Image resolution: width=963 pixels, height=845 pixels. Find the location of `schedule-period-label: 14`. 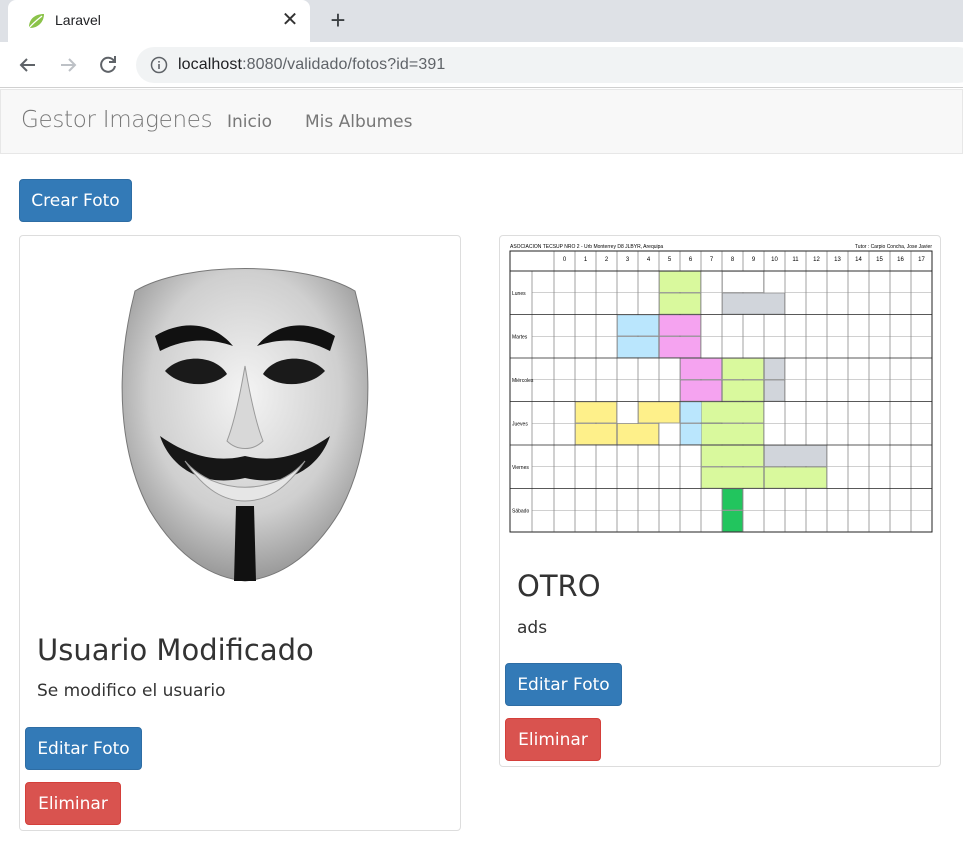

schedule-period-label: 14 is located at coordinates (858, 260).